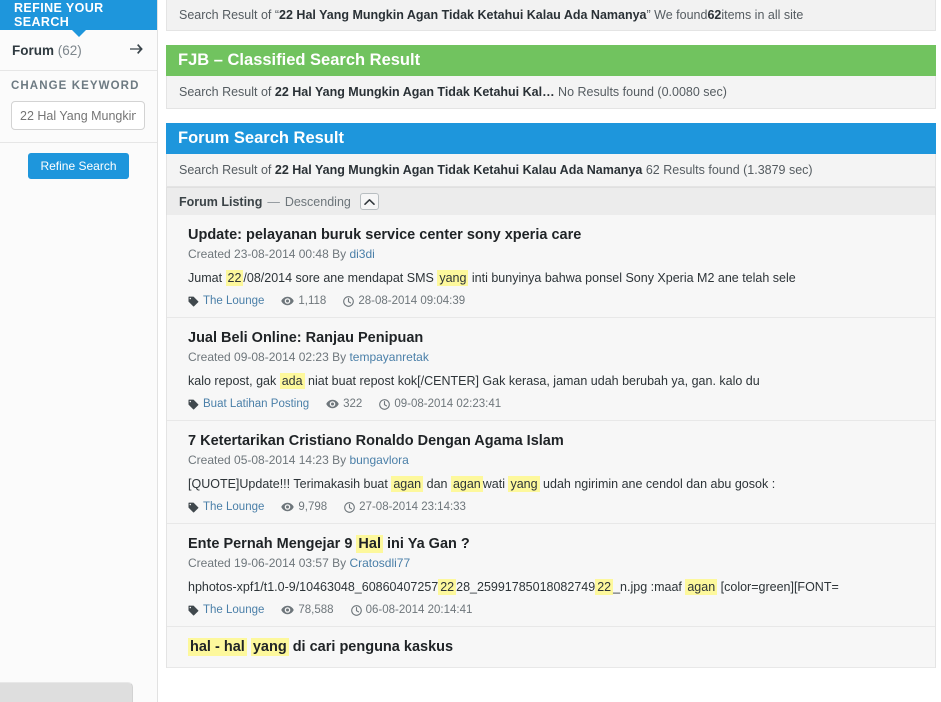 This screenshot has width=941, height=702. I want to click on result-forum: Buat Latihan Posting, so click(248, 404).